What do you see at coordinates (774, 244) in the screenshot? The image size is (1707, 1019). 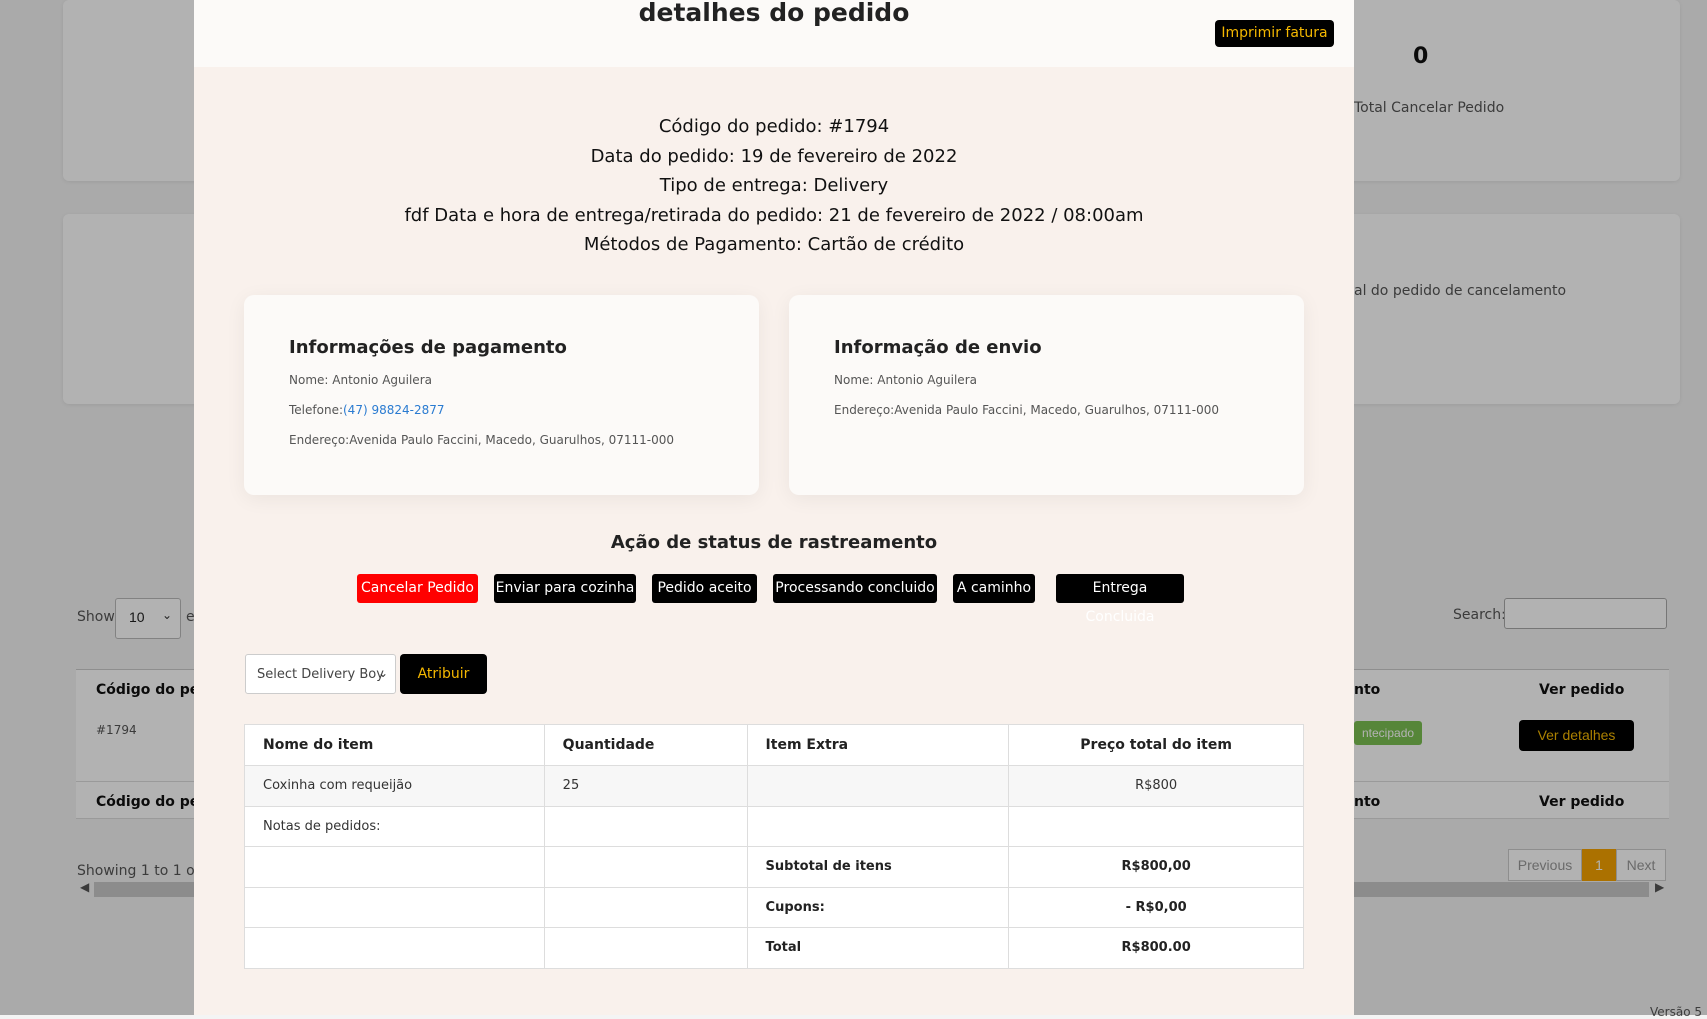 I see `payment-method: Métodos de Pagamento: Cartão de crédito` at bounding box center [774, 244].